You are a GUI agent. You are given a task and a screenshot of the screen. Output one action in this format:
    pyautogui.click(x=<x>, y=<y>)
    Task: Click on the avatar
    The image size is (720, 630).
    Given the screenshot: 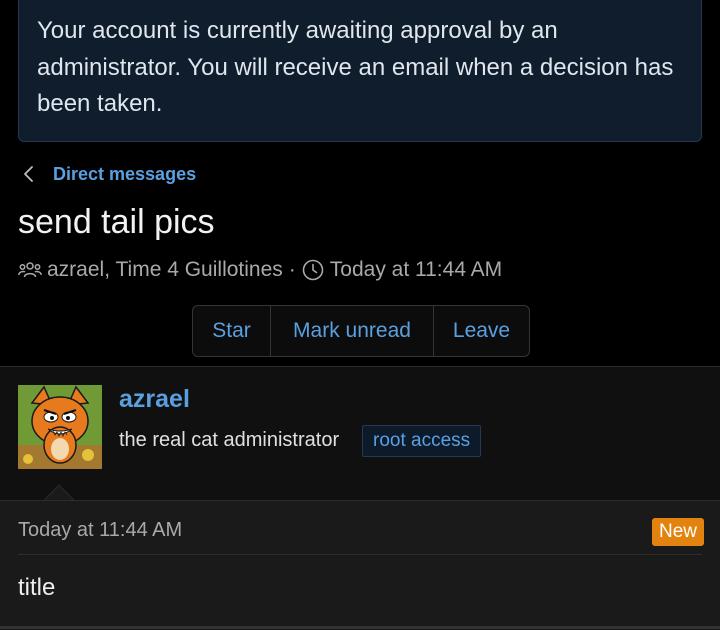 What is the action you would take?
    pyautogui.click(x=60, y=427)
    